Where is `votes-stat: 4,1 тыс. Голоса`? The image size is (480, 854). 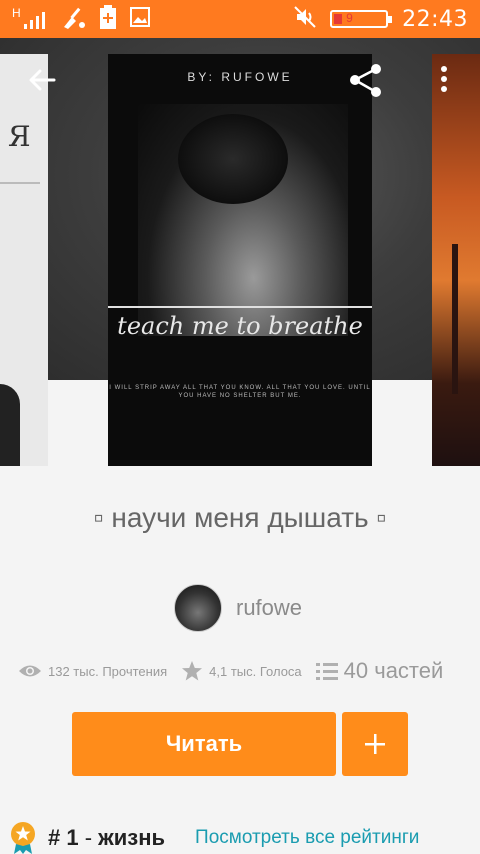 votes-stat: 4,1 тыс. Голоса is located at coordinates (241, 671).